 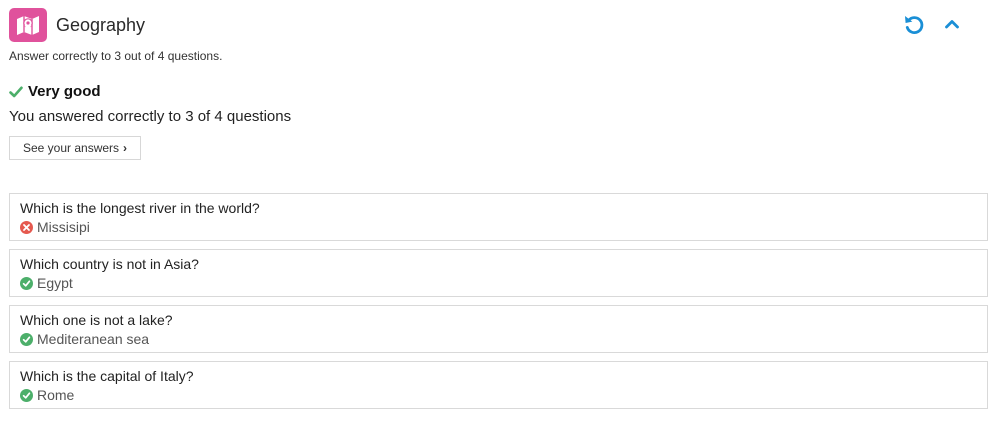 I want to click on see-answers-button: See your answers ›, so click(x=75, y=148).